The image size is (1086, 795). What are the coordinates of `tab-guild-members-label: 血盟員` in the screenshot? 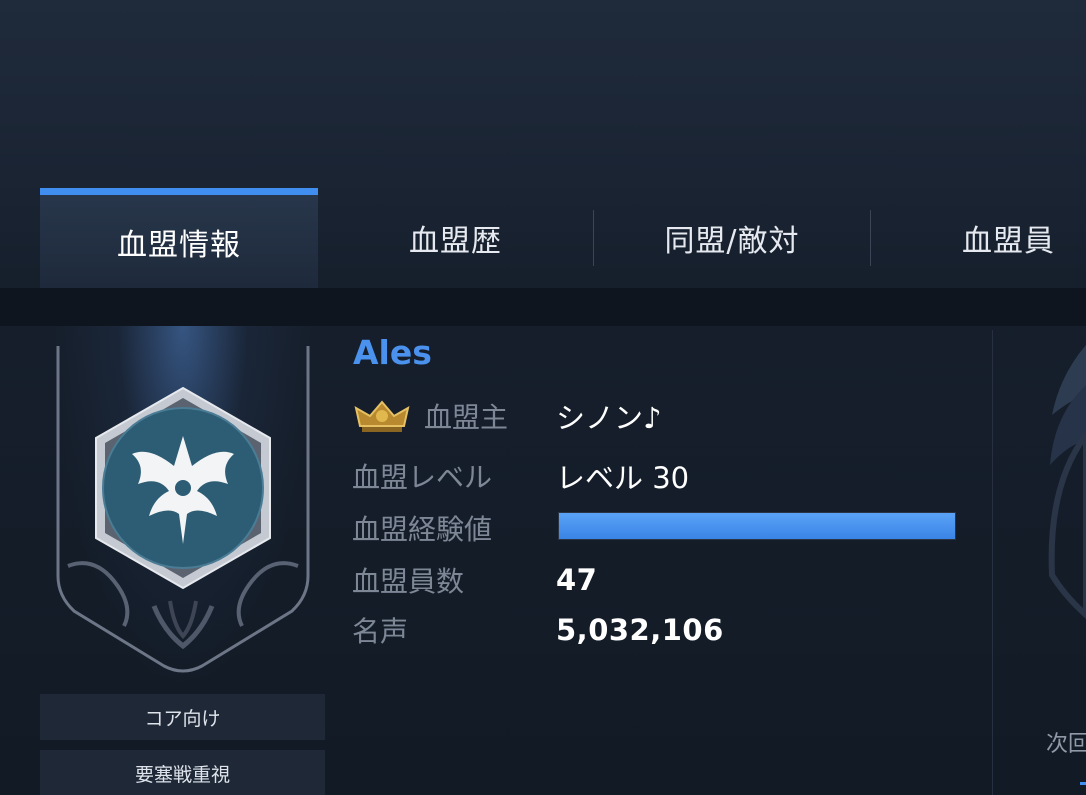 It's located at (1008, 241).